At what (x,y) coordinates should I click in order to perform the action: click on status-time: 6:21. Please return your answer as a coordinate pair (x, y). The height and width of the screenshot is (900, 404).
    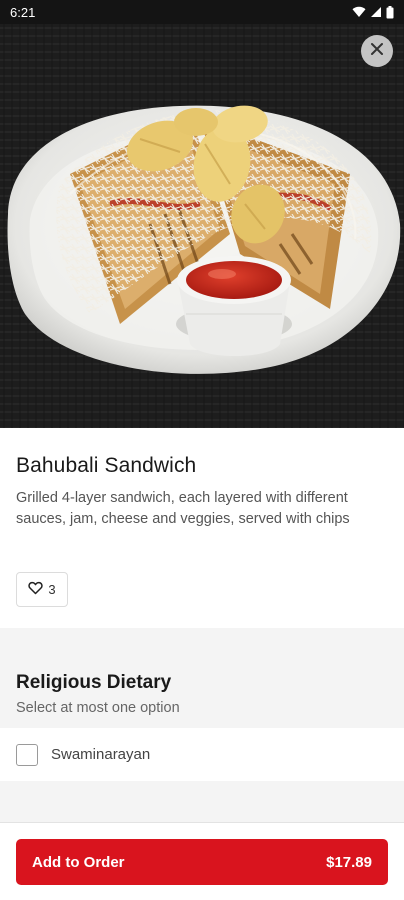
    Looking at the image, I should click on (23, 12).